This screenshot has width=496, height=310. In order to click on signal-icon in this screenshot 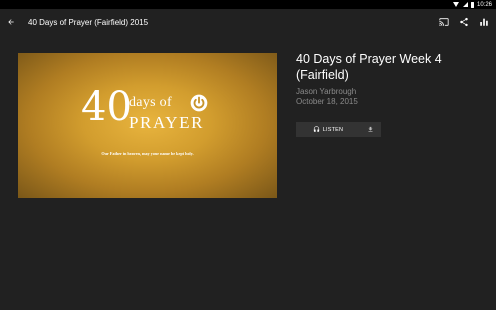, I will do `click(465, 4)`.